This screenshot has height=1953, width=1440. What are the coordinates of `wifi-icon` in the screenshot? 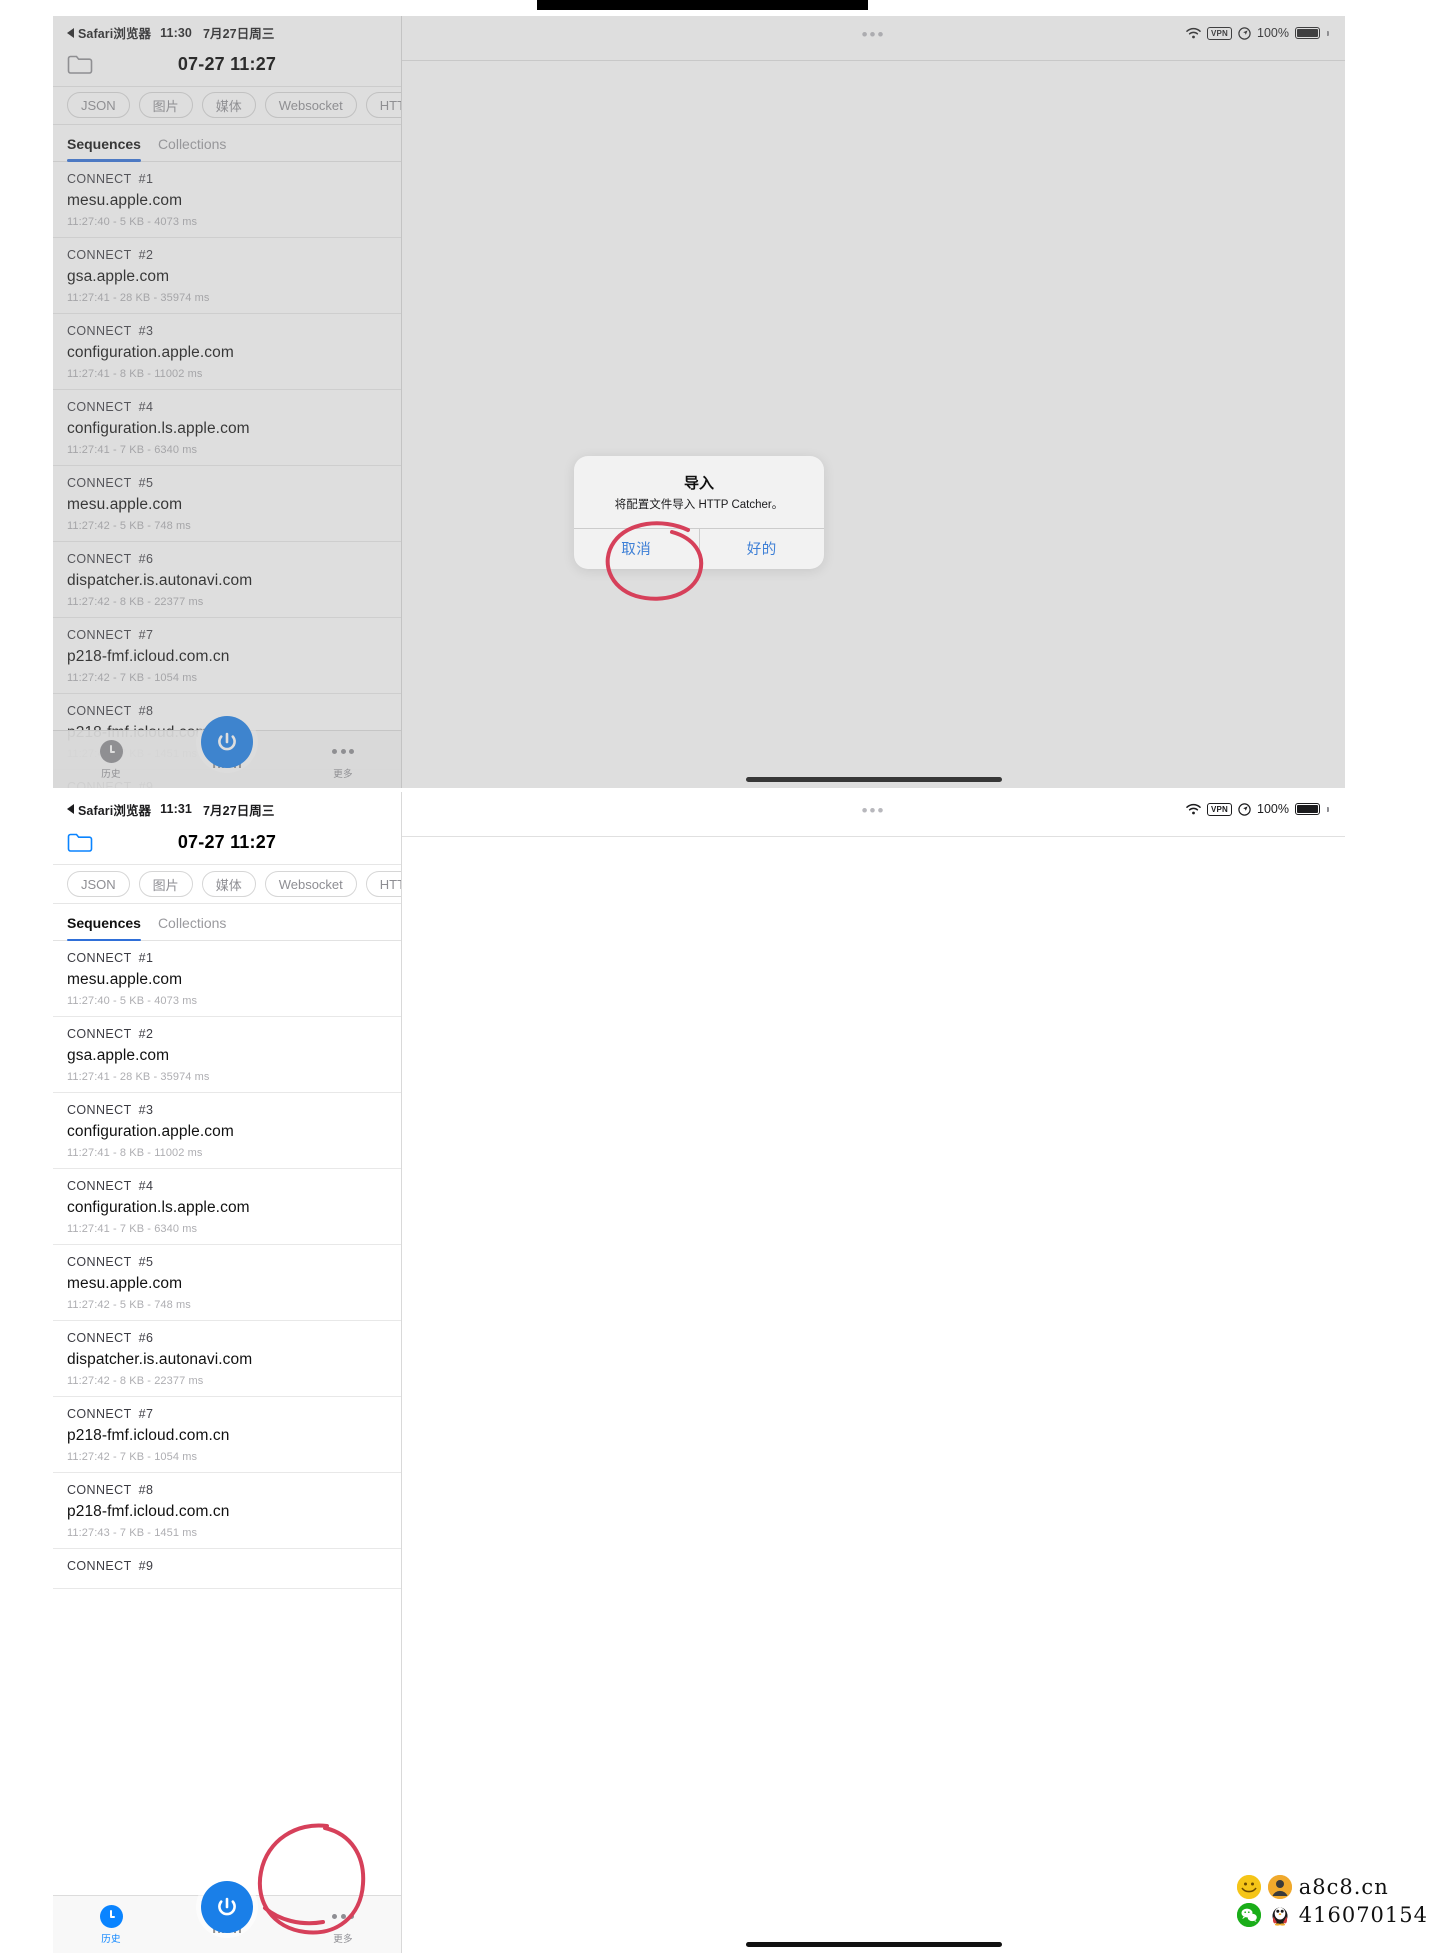 It's located at (1193, 809).